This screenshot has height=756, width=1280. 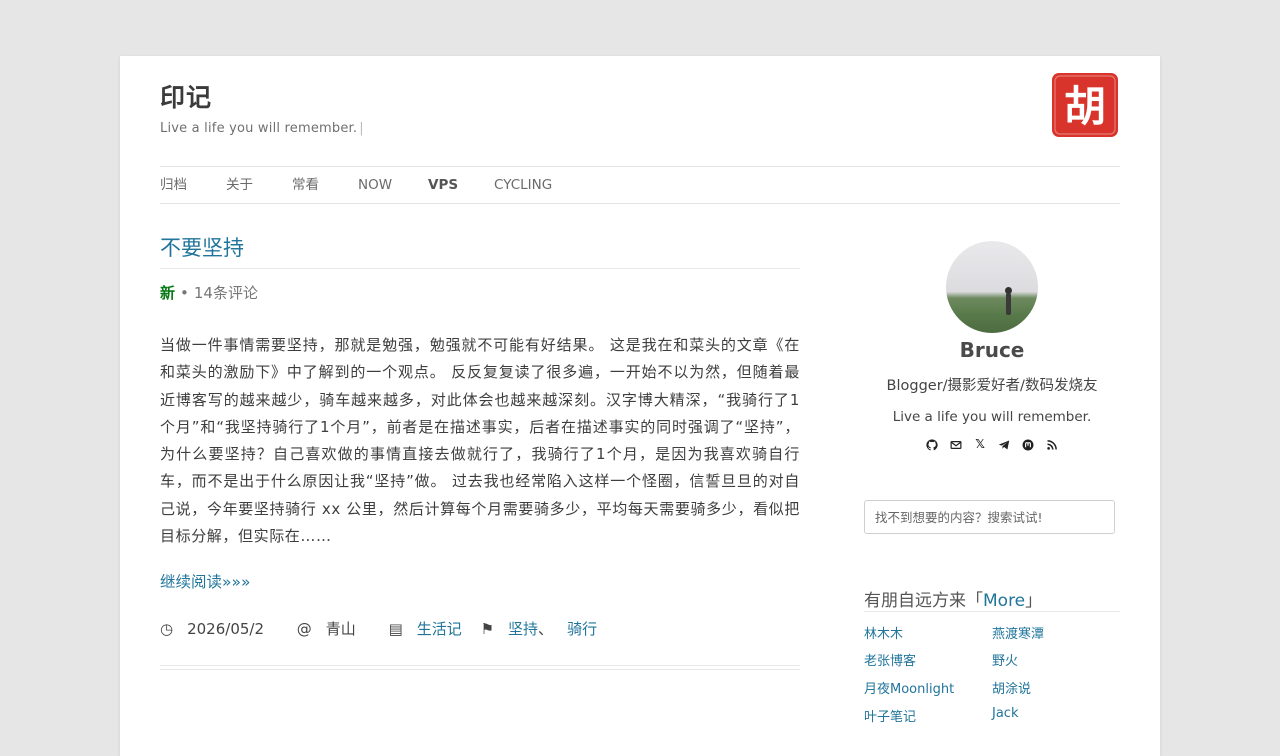 I want to click on post-category: ▤ 生活记, so click(x=425, y=629).